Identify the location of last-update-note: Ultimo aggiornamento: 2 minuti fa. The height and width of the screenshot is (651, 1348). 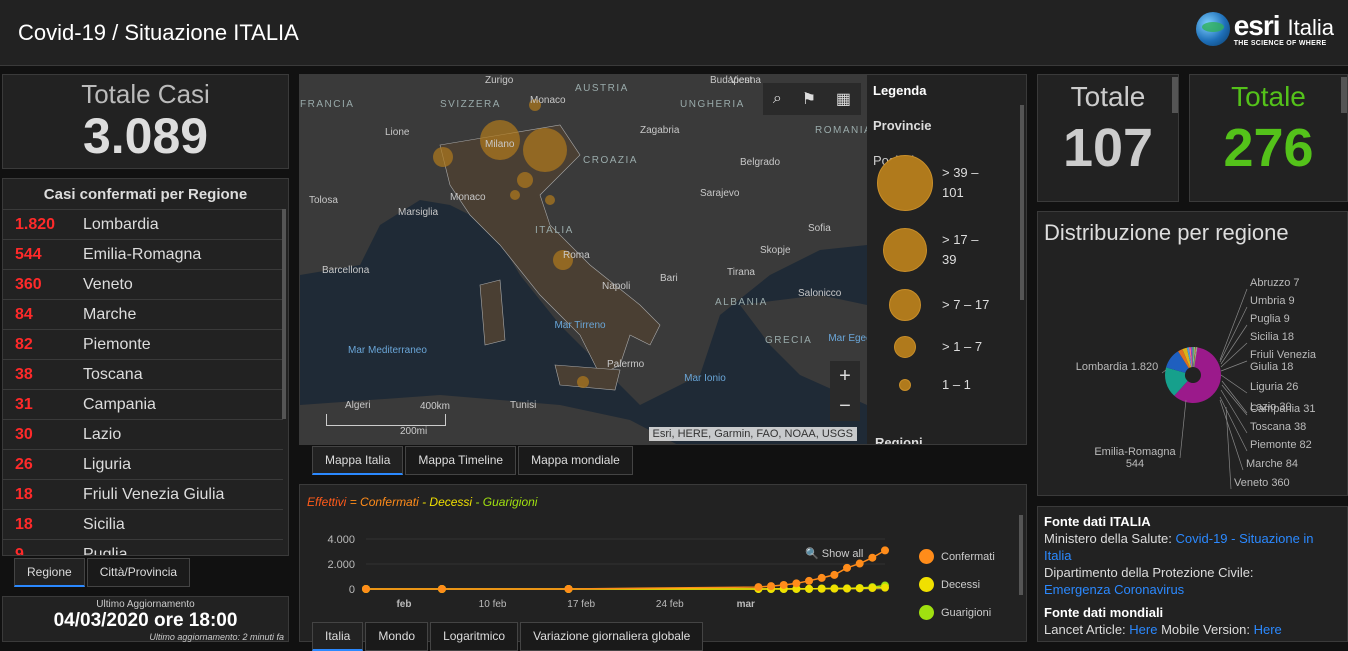
(216, 637).